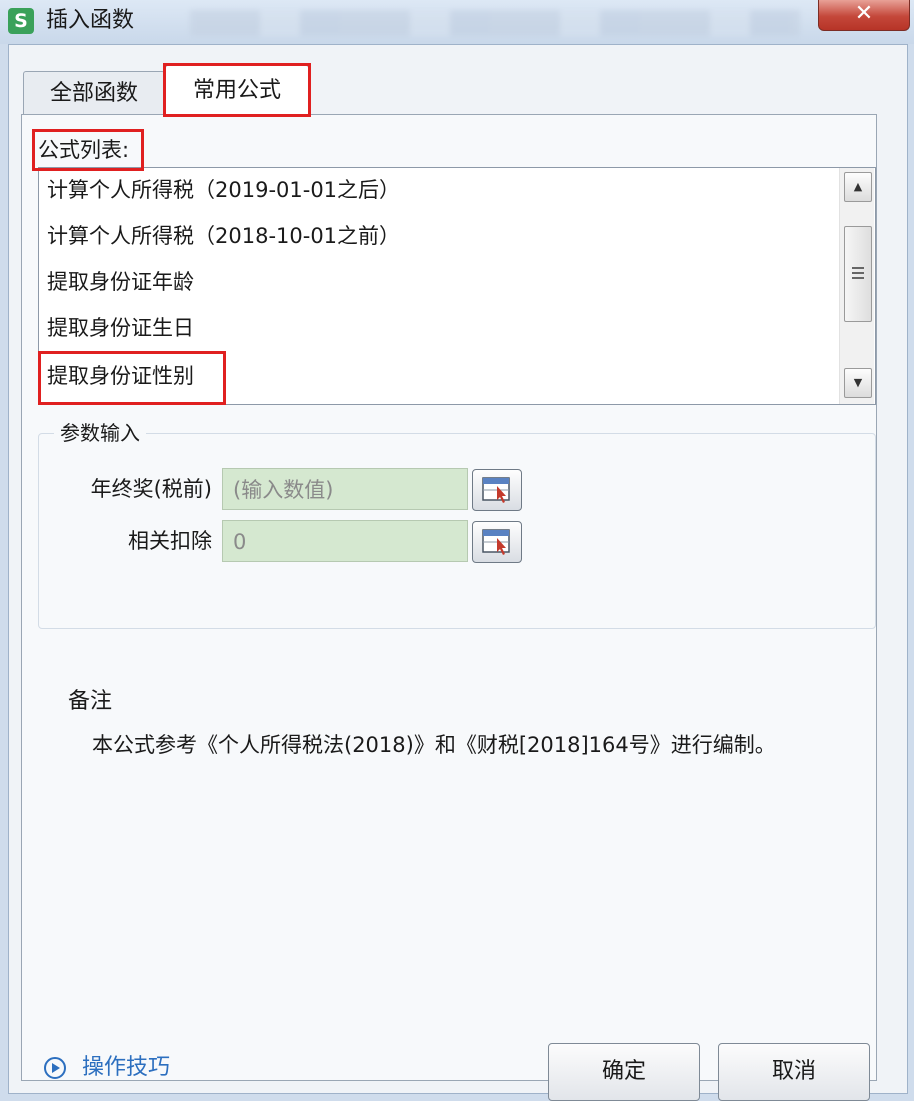 This screenshot has width=914, height=1101. I want to click on note-text: 本公式参考《个人所得税法(2018)》和《财税[2018]164号》进行编制。, so click(434, 745).